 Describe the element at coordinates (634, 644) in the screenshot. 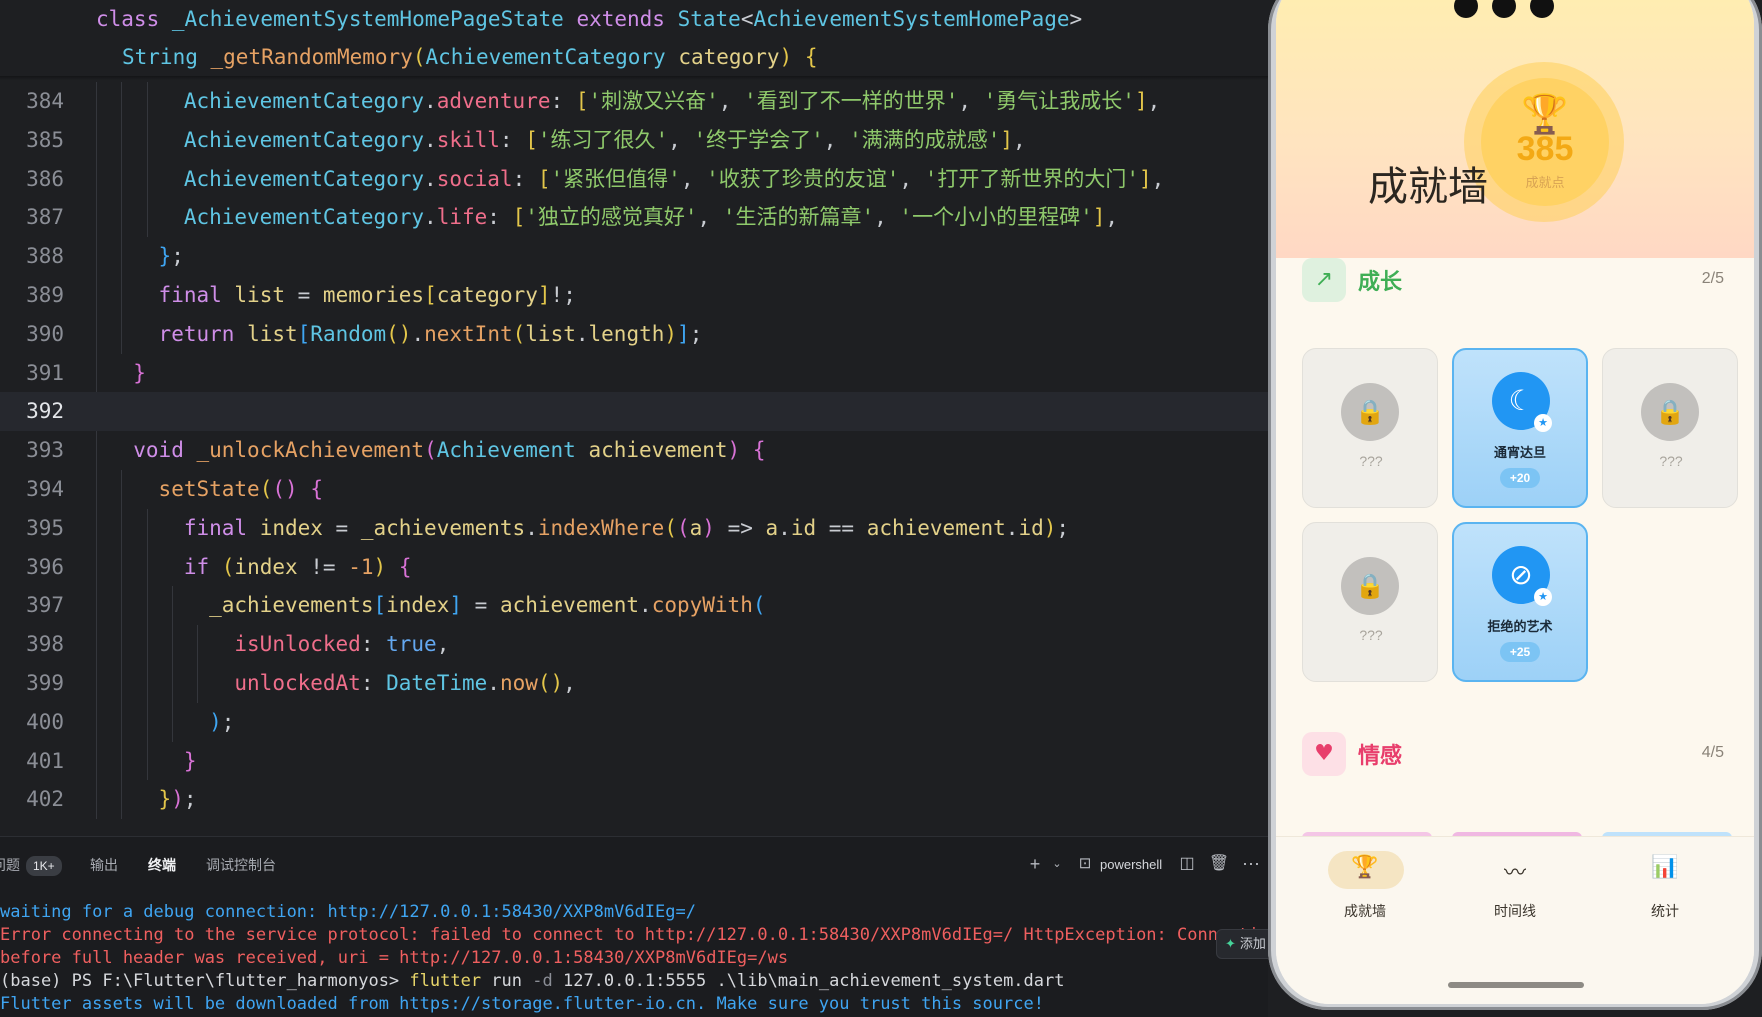

I see `code-line: 398 isUnlocked: true,` at that location.